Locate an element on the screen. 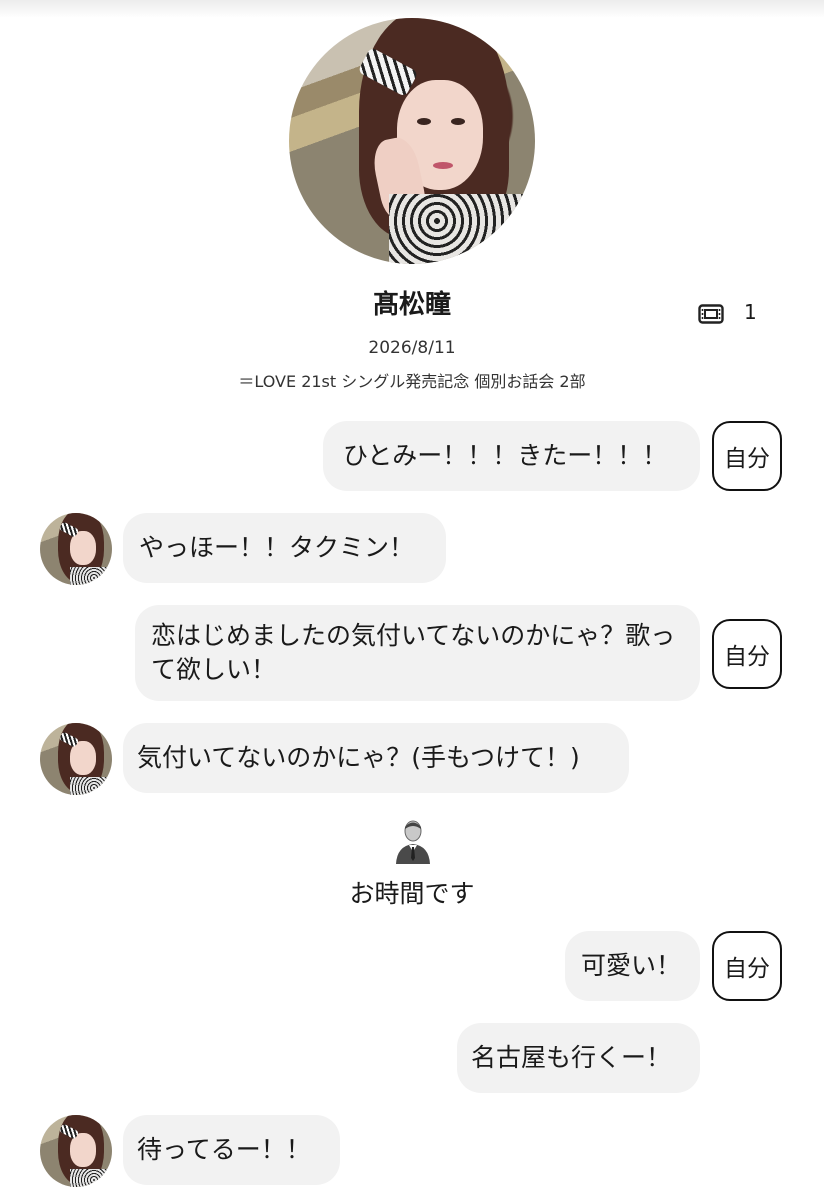 This screenshot has width=824, height=1200. message-text: ひとみー！！！きたー！！！ is located at coordinates (505, 455).